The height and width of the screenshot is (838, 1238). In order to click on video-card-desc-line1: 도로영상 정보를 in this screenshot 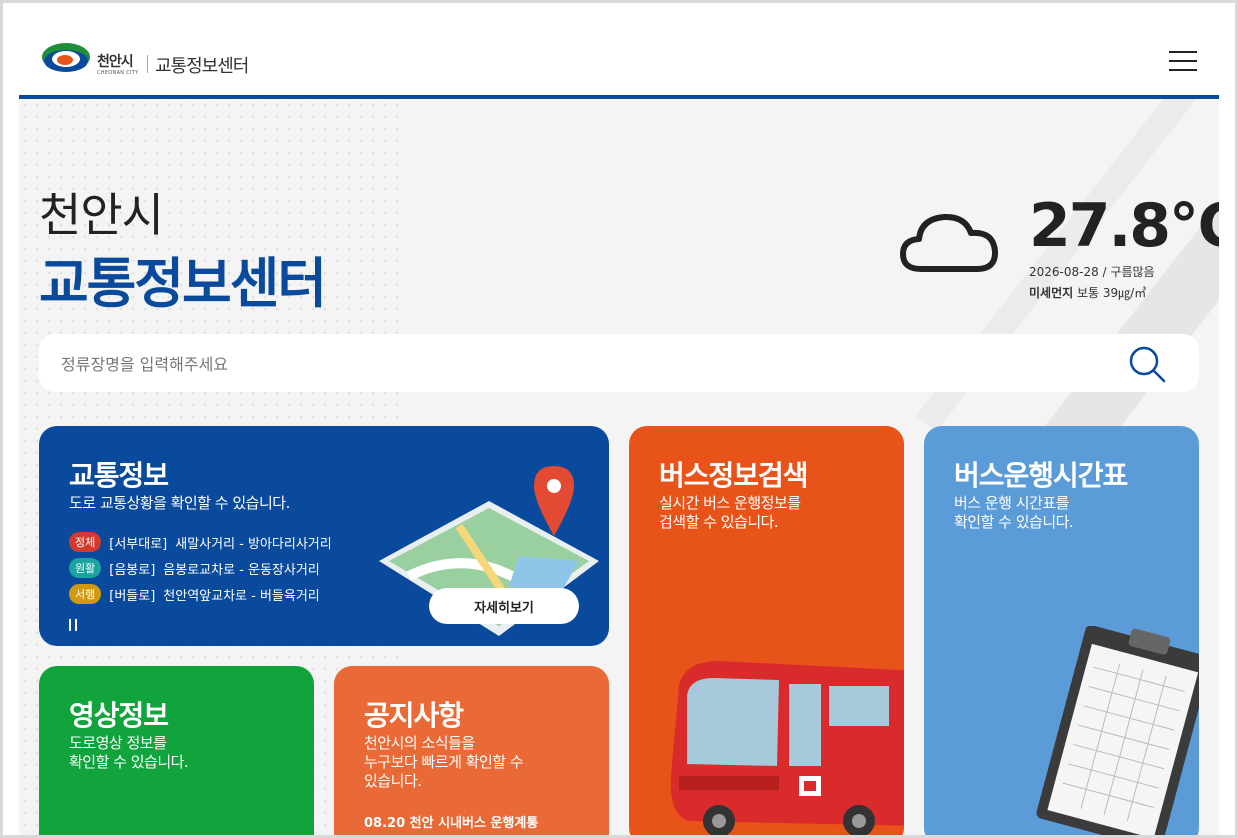, I will do `click(118, 743)`.